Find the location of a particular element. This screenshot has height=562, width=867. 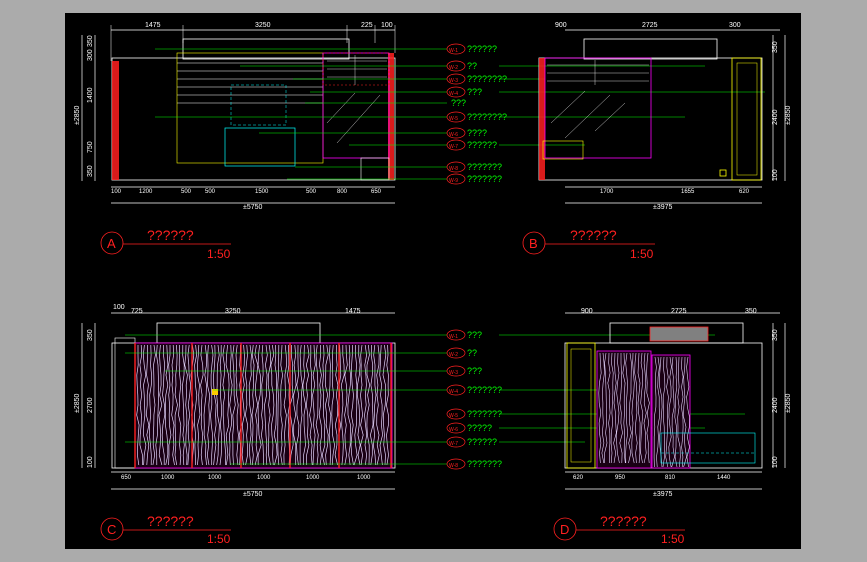

view-c-bottom-dim-6: 1000 is located at coordinates (364, 478).